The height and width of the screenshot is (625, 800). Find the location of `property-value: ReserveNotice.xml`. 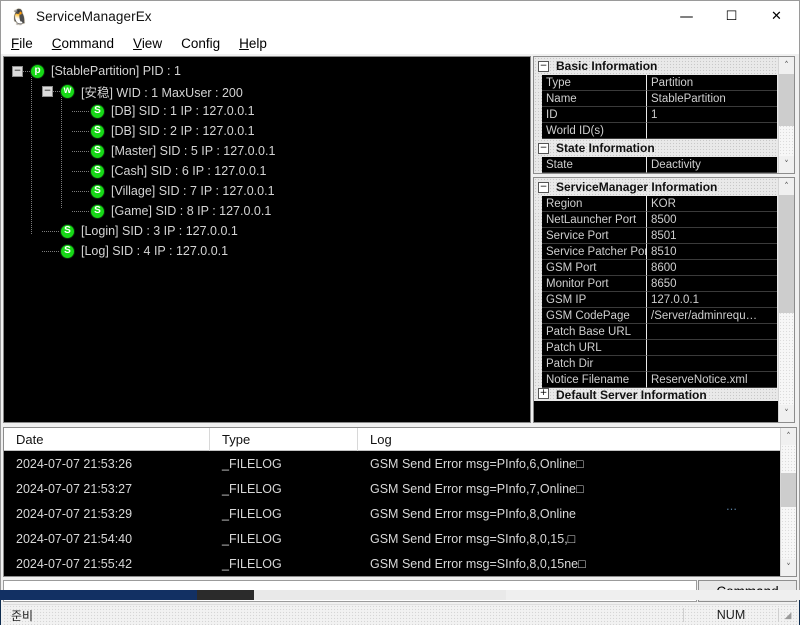

property-value: ReserveNotice.xml is located at coordinates (712, 380).